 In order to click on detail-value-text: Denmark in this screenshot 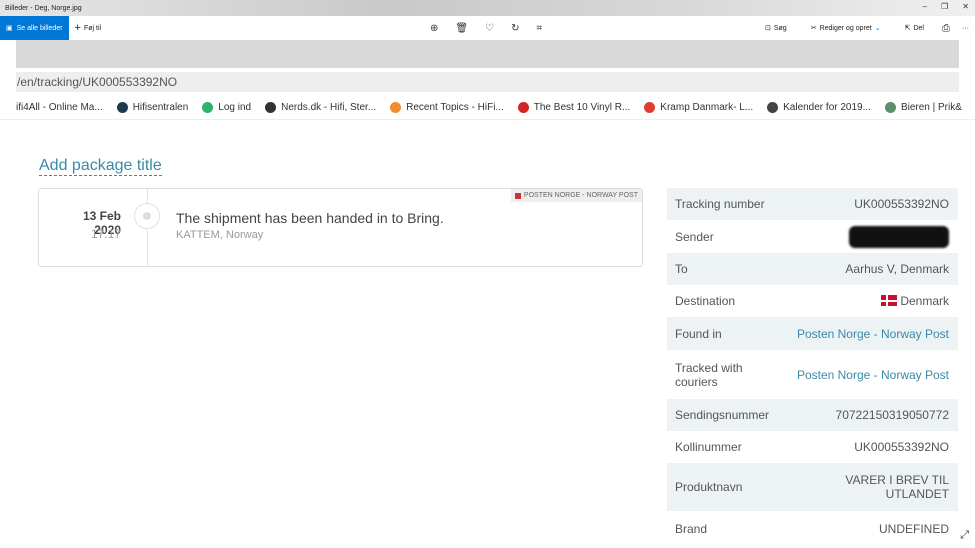, I will do `click(924, 301)`.